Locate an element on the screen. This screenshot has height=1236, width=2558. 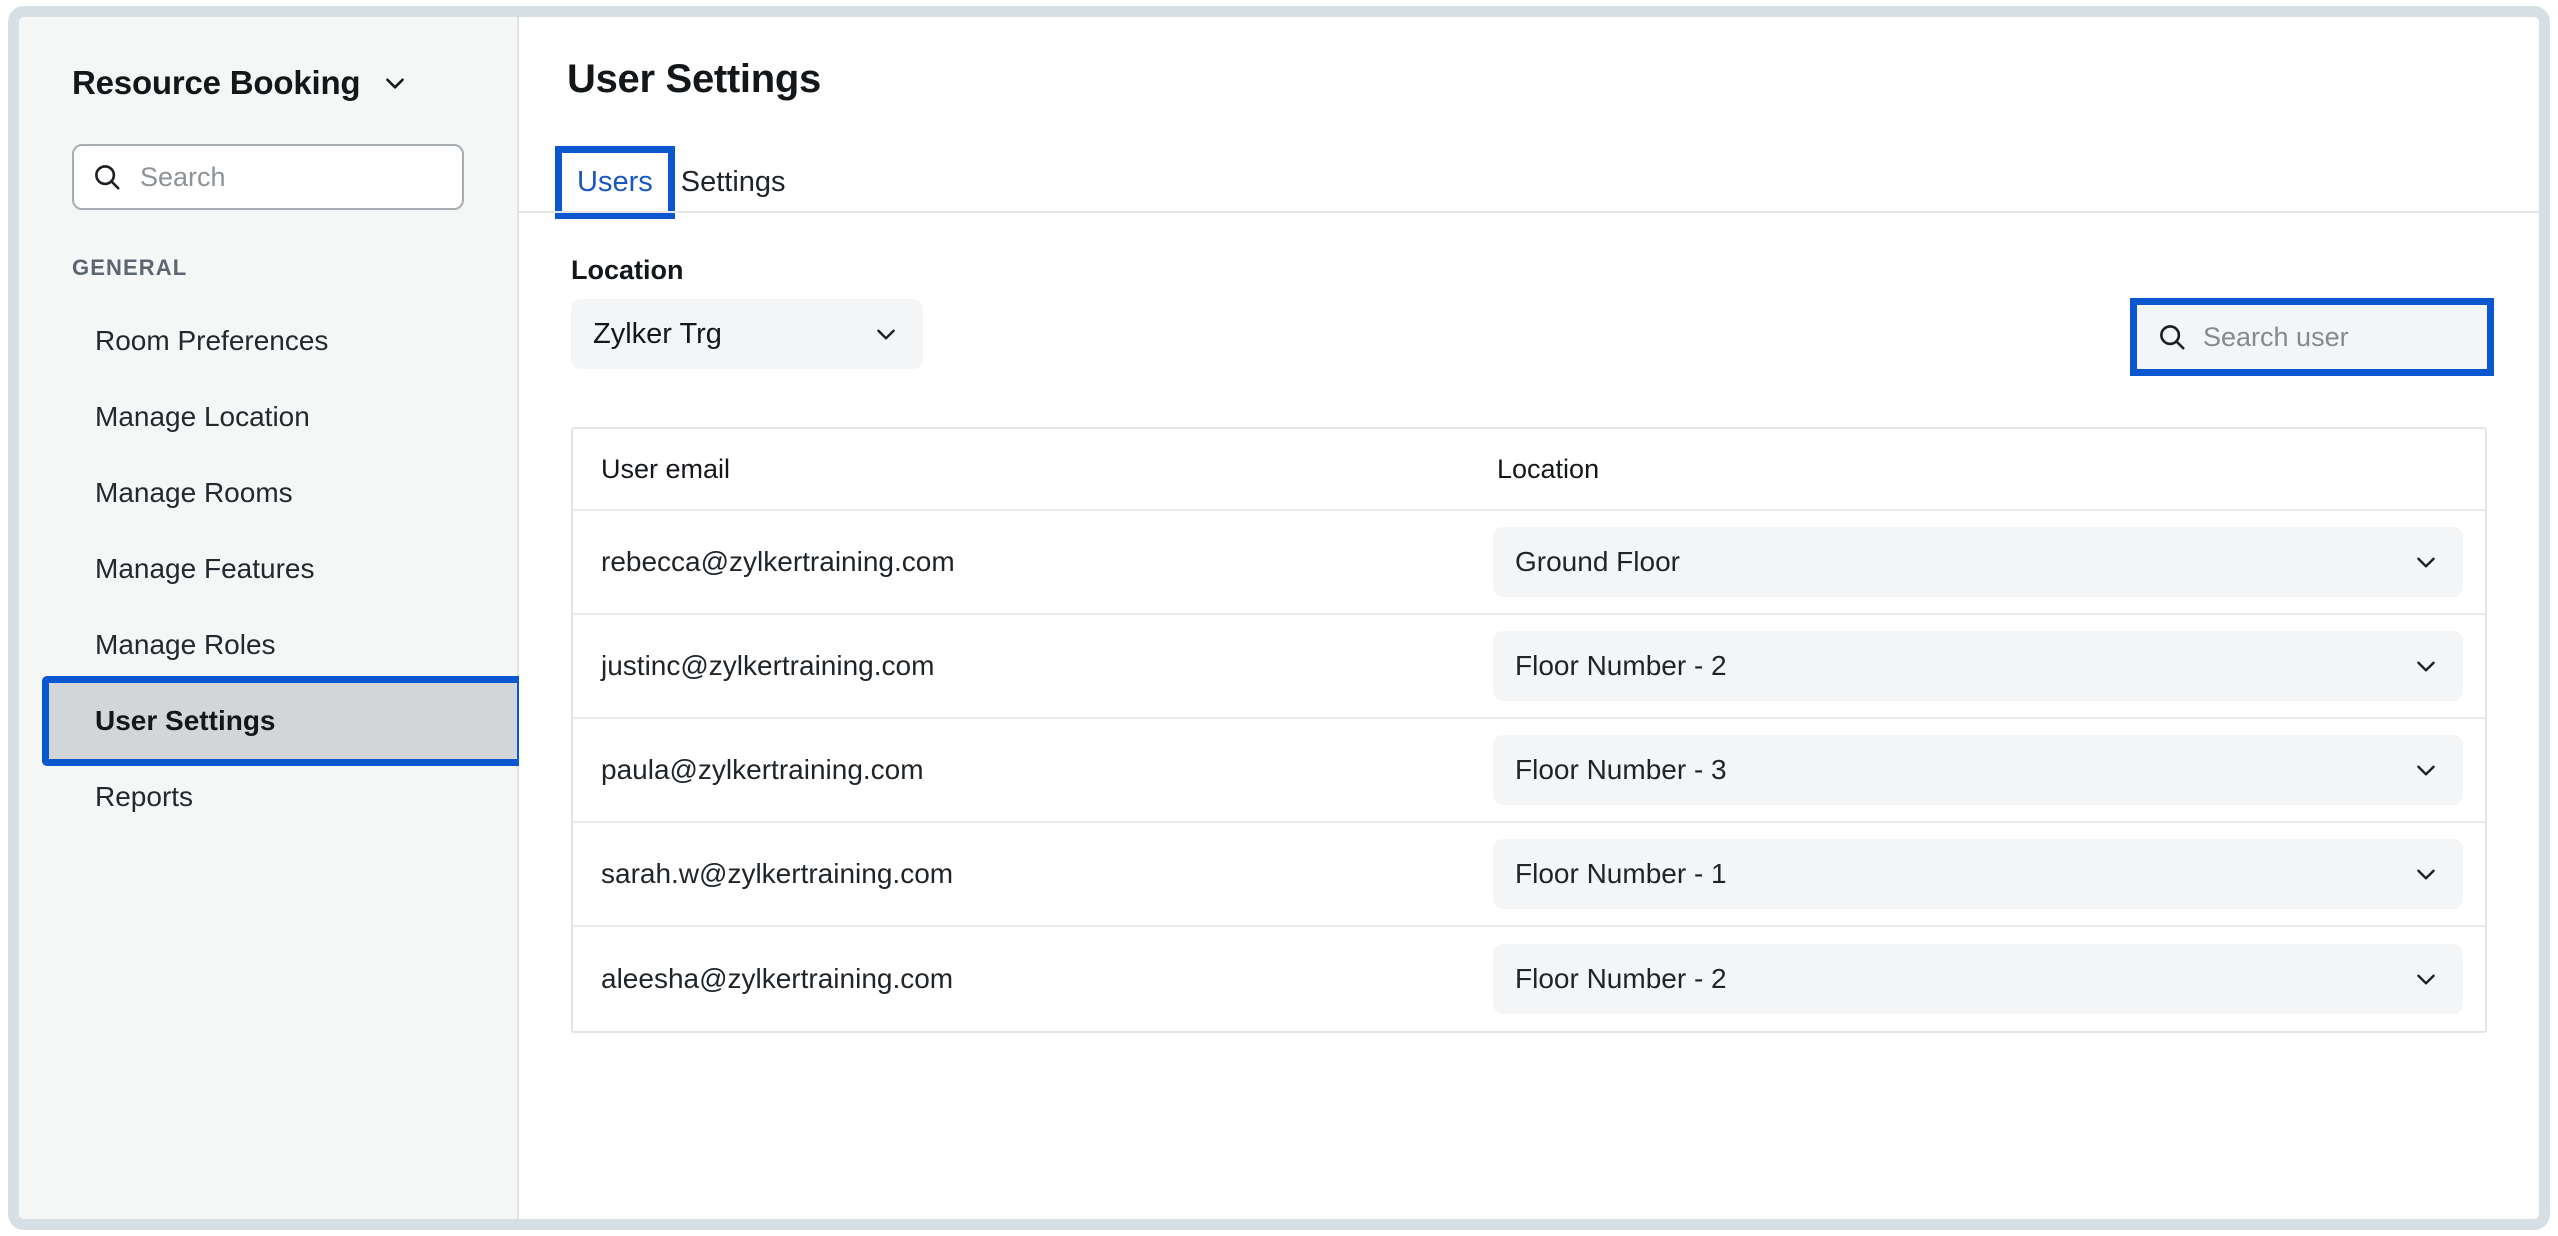
row-location-select: Floor Number - 3 is located at coordinates (1978, 770).